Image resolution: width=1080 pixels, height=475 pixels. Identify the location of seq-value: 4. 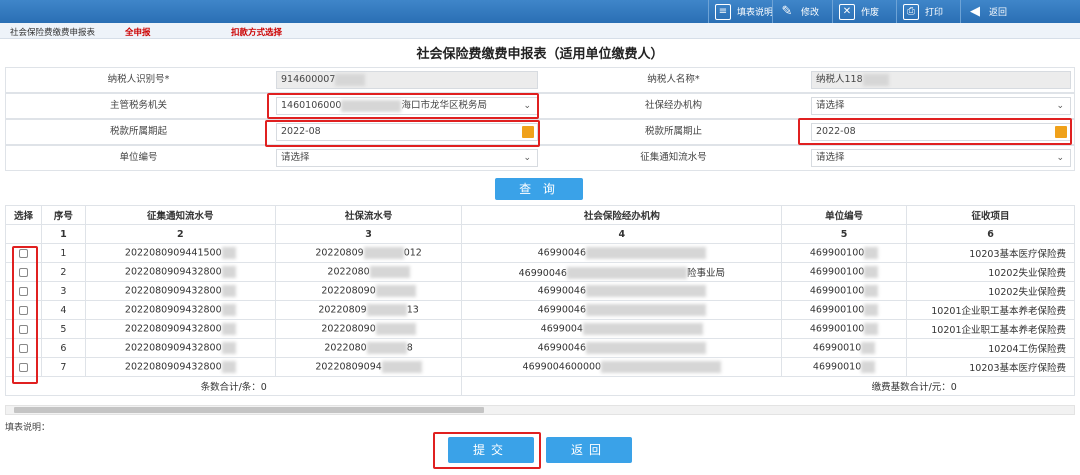
(63, 310).